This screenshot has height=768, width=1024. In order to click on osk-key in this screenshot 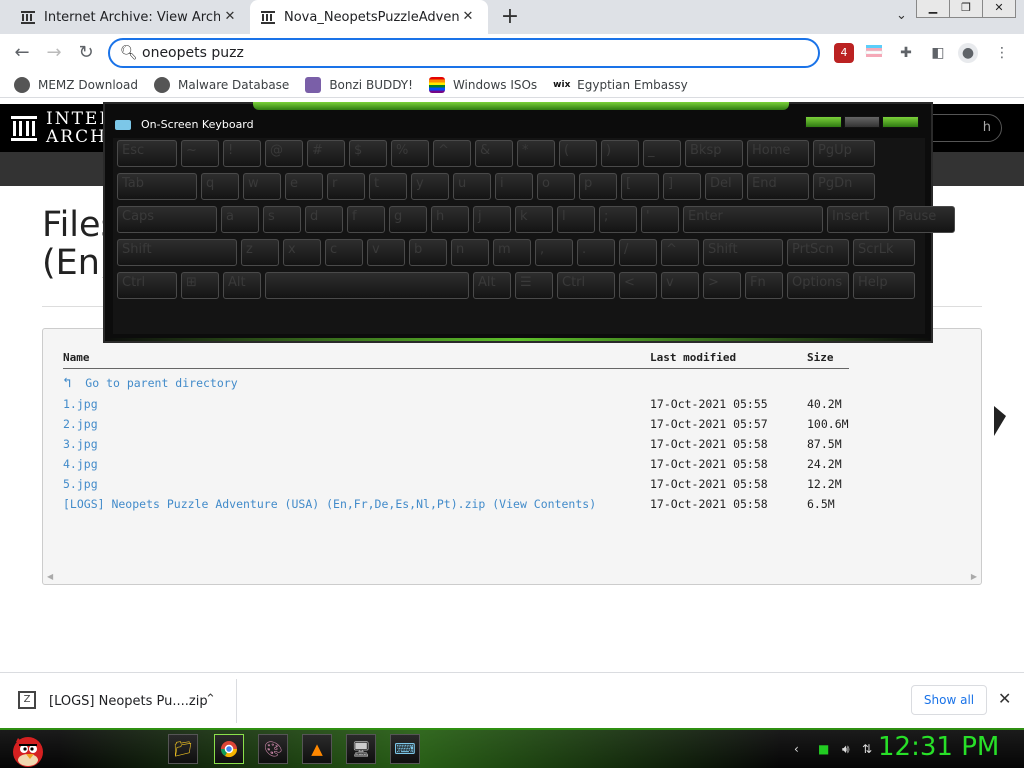, I will do `click(367, 285)`.